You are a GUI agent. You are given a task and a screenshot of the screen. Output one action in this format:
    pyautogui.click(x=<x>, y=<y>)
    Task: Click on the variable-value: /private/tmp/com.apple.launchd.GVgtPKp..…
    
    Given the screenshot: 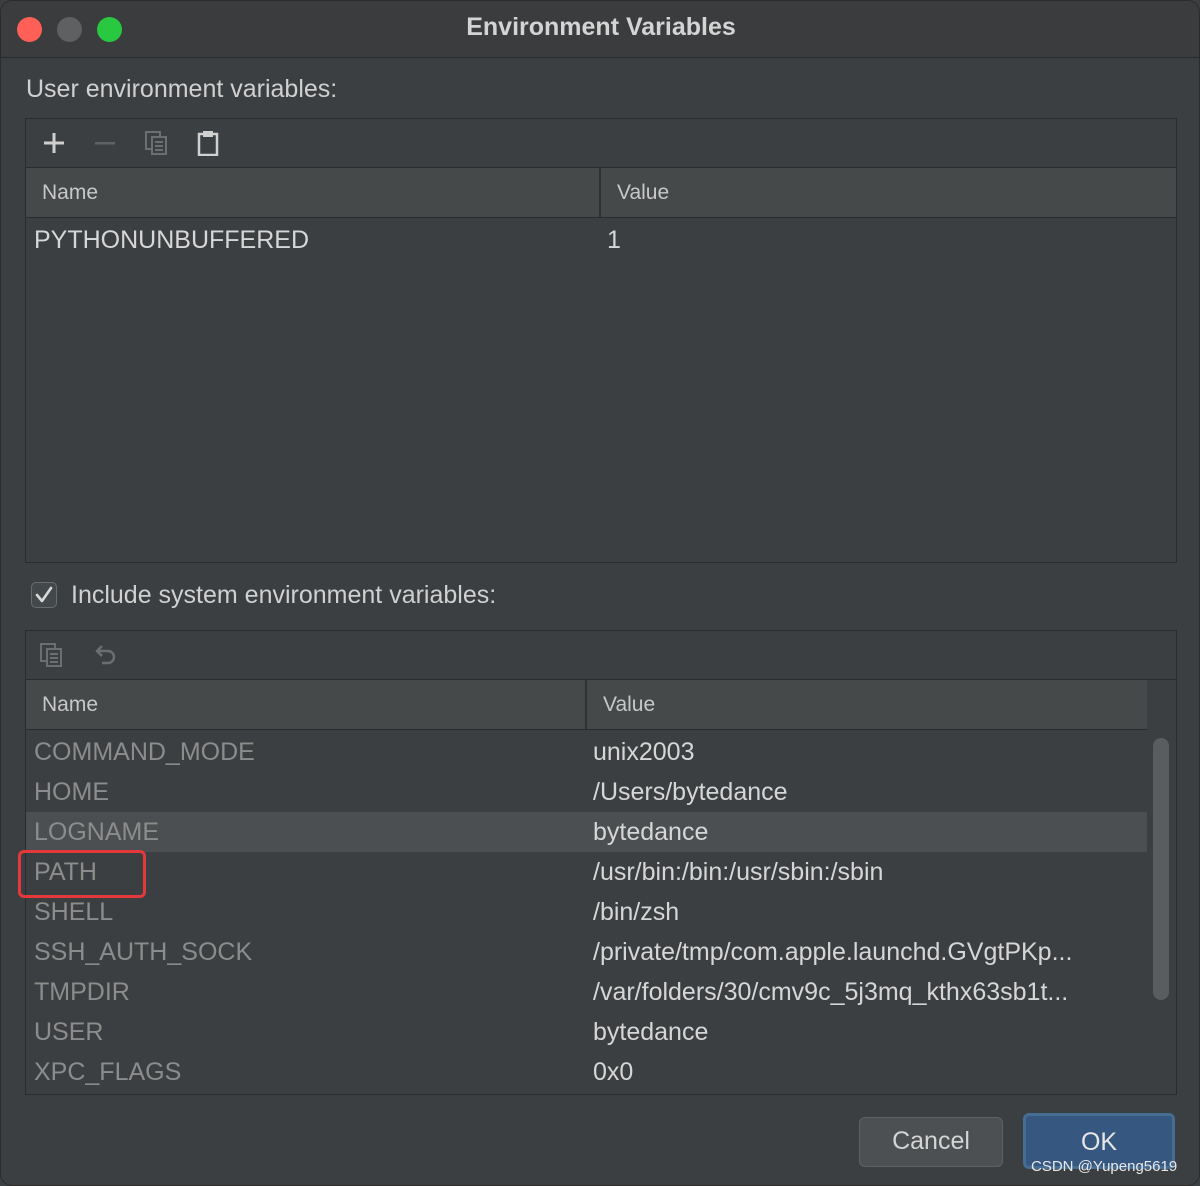 What is the action you would take?
    pyautogui.click(x=833, y=952)
    